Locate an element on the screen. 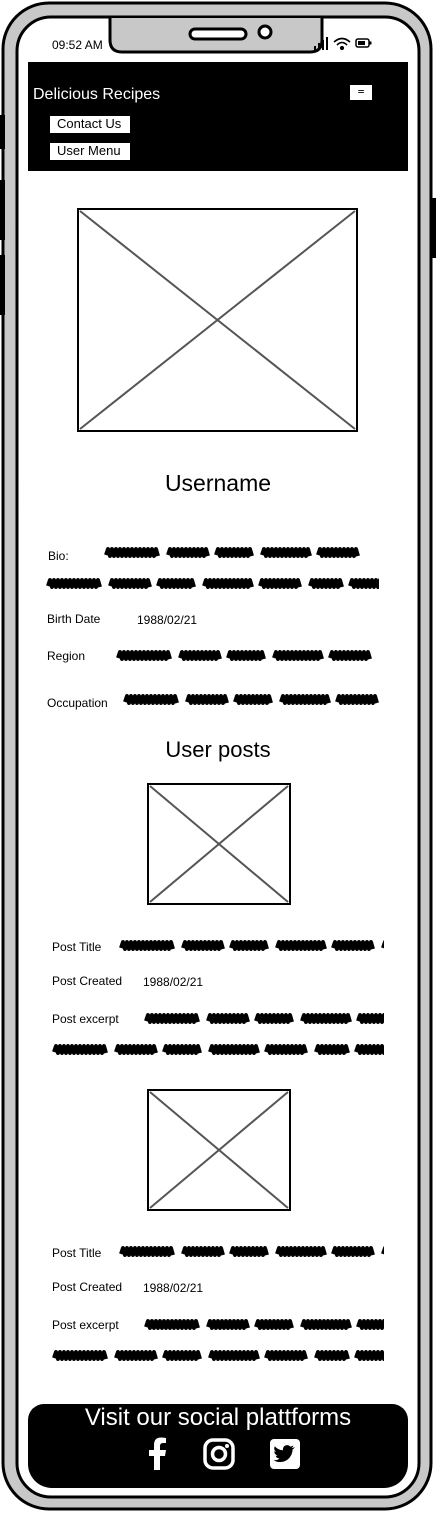 This screenshot has width=436, height=1513. site-title: Delicious Recipes is located at coordinates (96, 95).